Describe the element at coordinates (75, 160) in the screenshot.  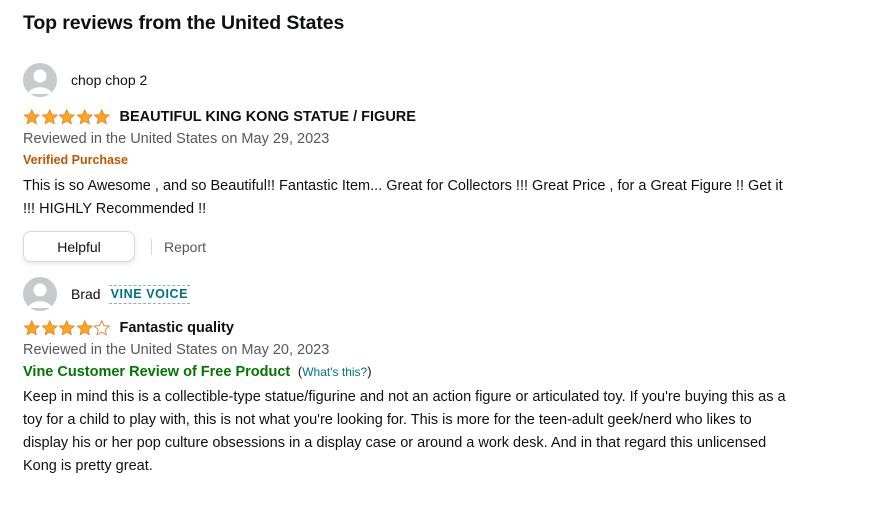
I see `verified-purchase-badge: Verified Purchase` at that location.